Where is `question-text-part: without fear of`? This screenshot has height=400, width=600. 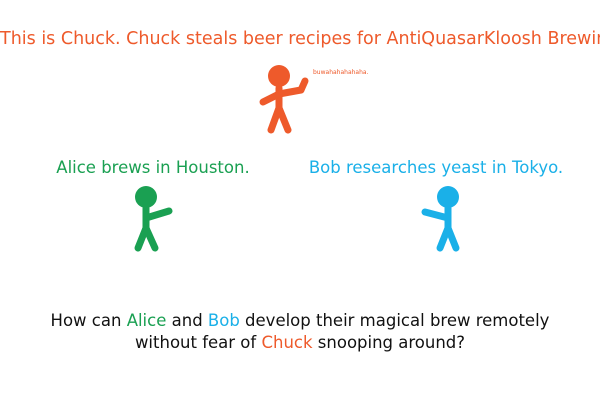 question-text-part: without fear of is located at coordinates (198, 342).